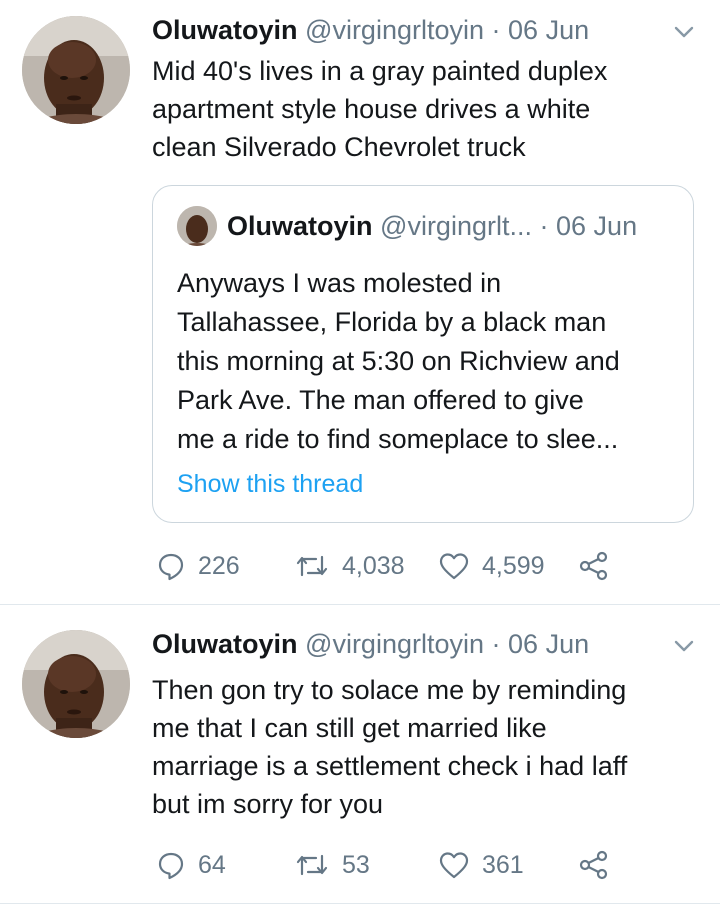 This screenshot has height=905, width=720. What do you see at coordinates (373, 565) in the screenshot?
I see `retweet-count: 4,038` at bounding box center [373, 565].